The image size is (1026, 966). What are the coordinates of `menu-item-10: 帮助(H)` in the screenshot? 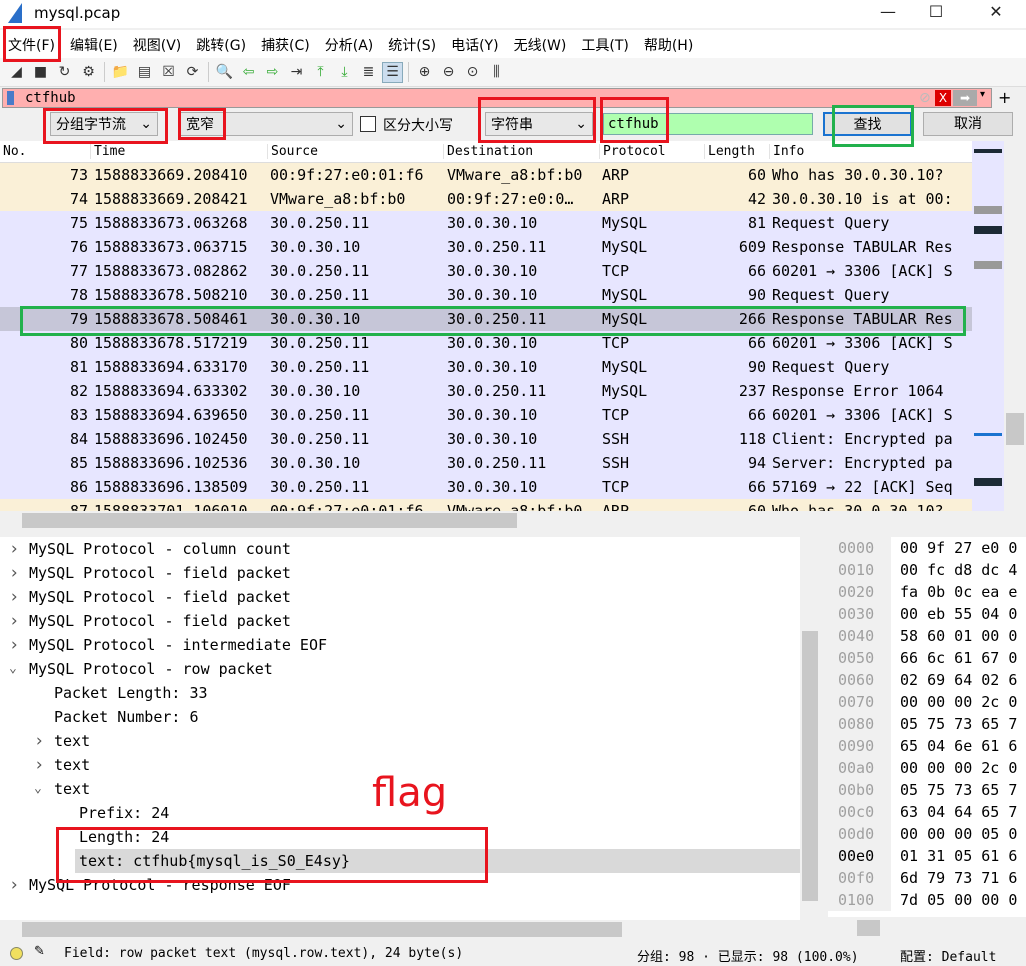 It's located at (668, 44).